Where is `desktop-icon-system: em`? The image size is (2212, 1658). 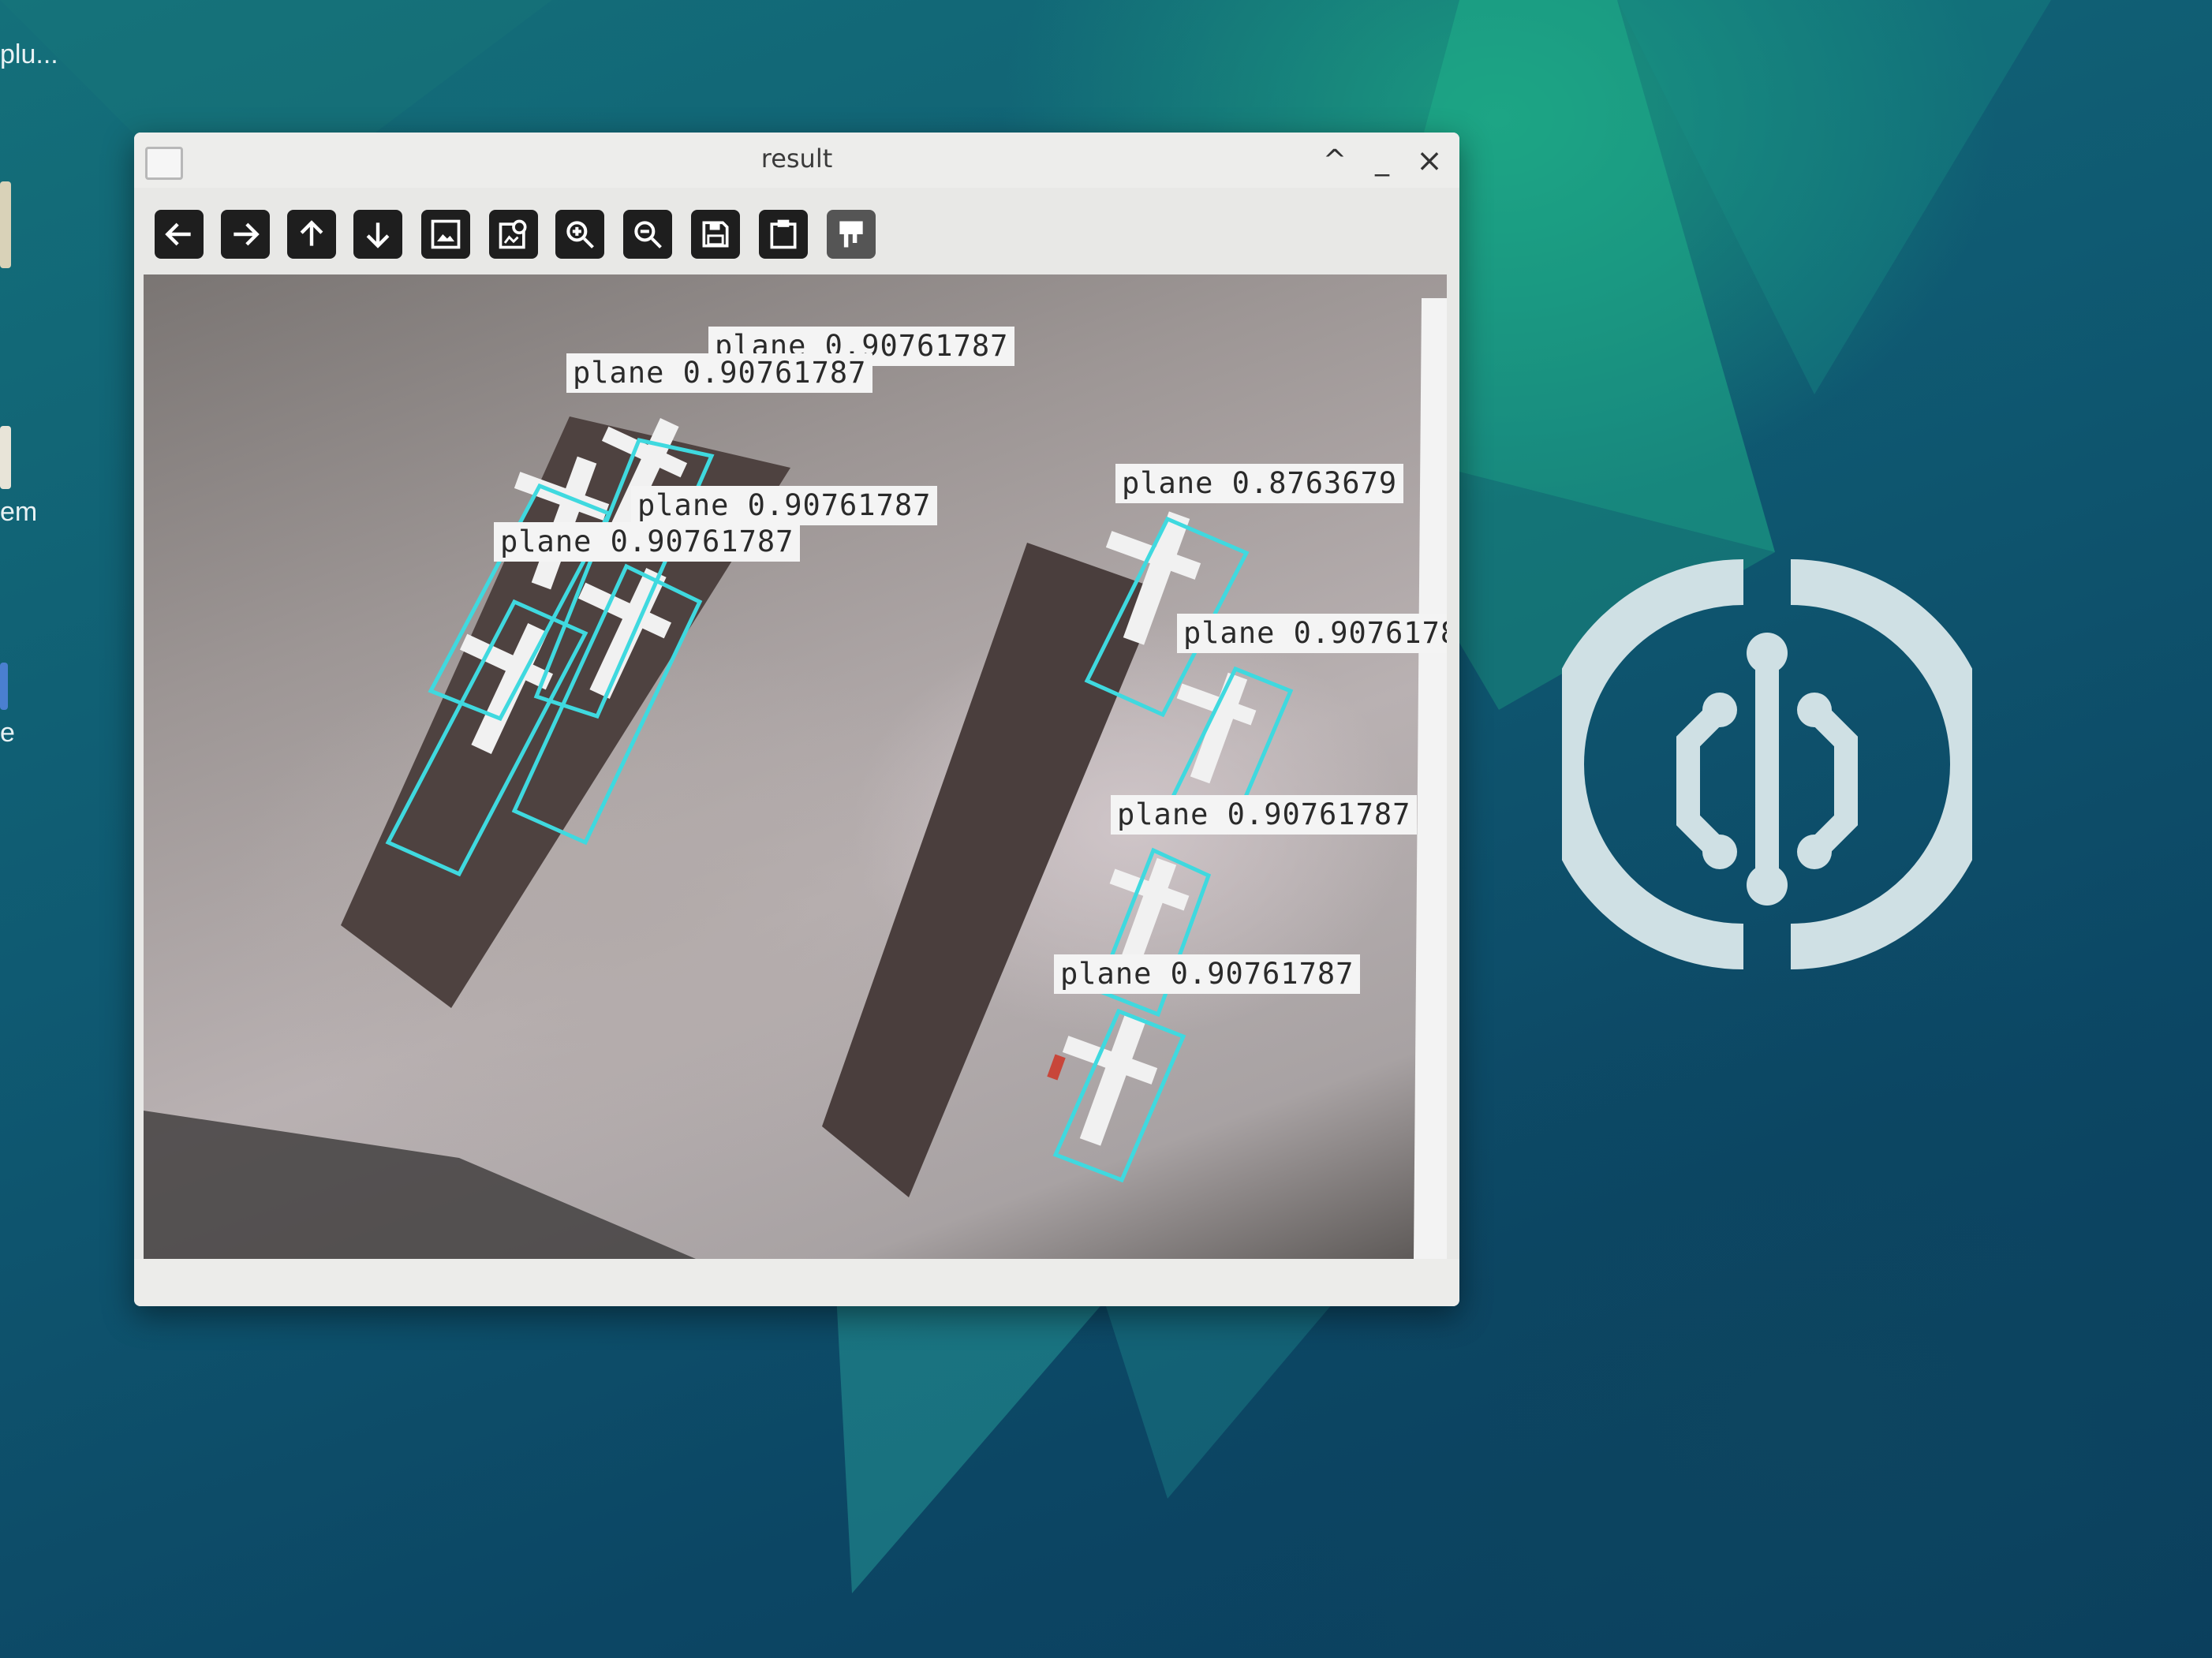
desktop-icon-system: em is located at coordinates (23, 477).